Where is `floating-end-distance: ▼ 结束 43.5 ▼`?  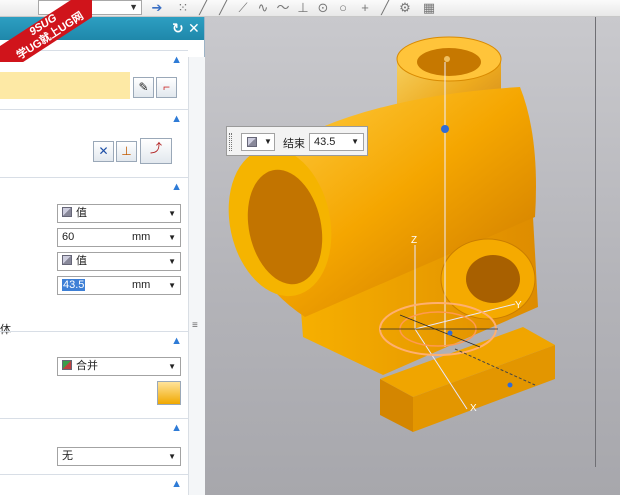 floating-end-distance: ▼ 结束 43.5 ▼ is located at coordinates (297, 141).